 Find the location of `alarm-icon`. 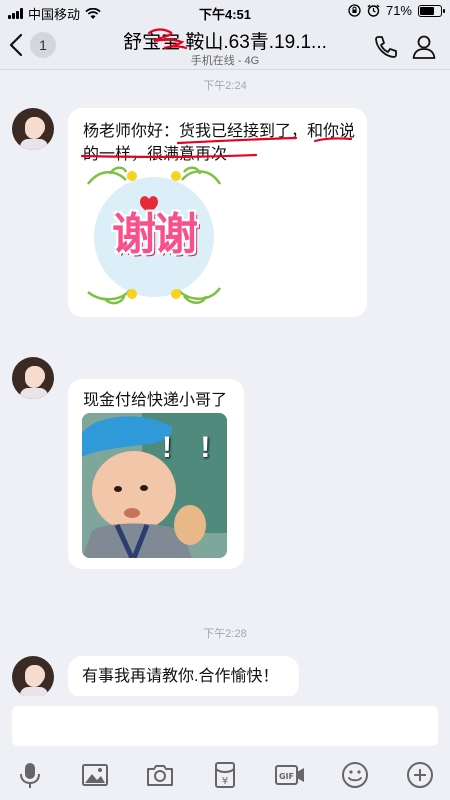

alarm-icon is located at coordinates (373, 10).